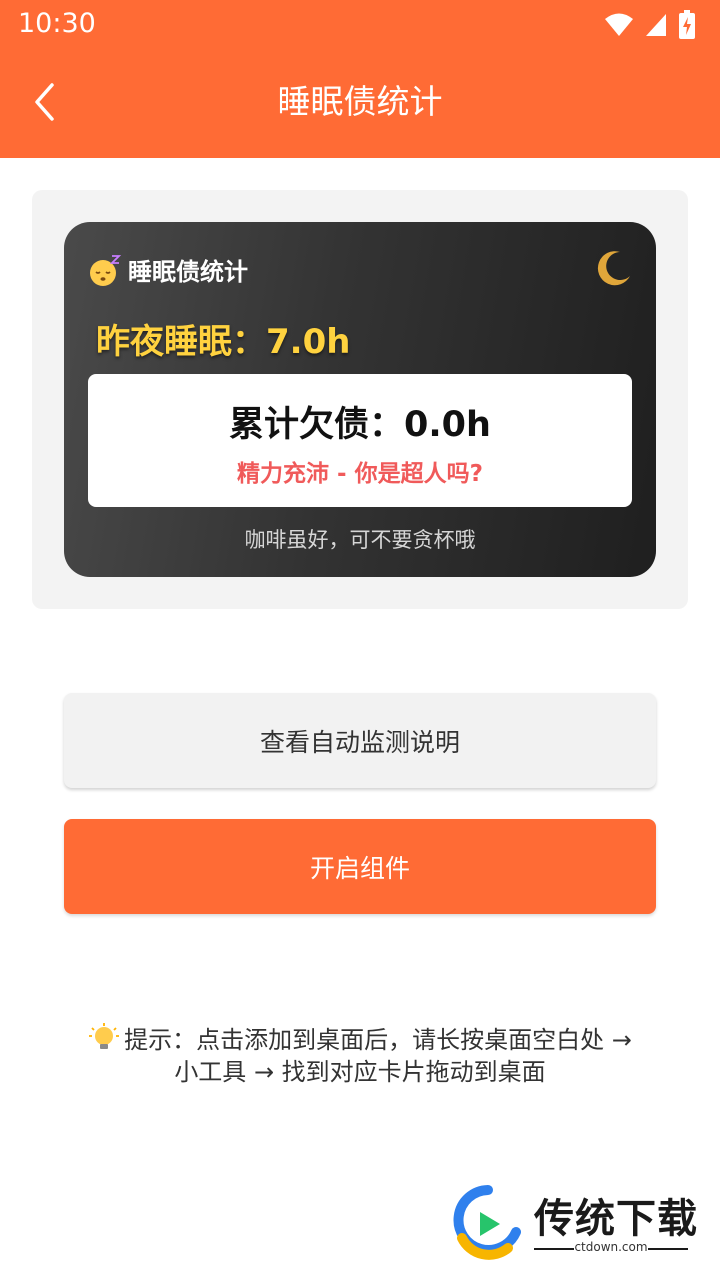 This screenshot has height=1280, width=720. Describe the element at coordinates (360, 79) in the screenshot. I see `app-bar: 10:30 睡眠债统计` at that location.